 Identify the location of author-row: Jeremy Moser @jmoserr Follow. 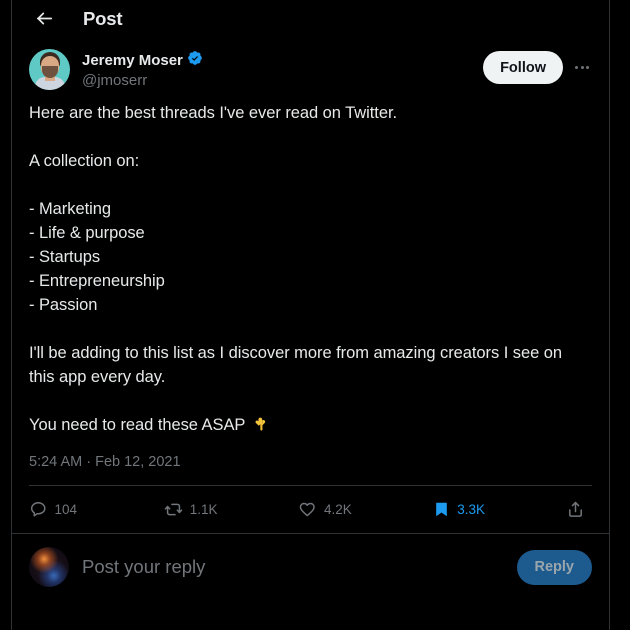
(310, 63).